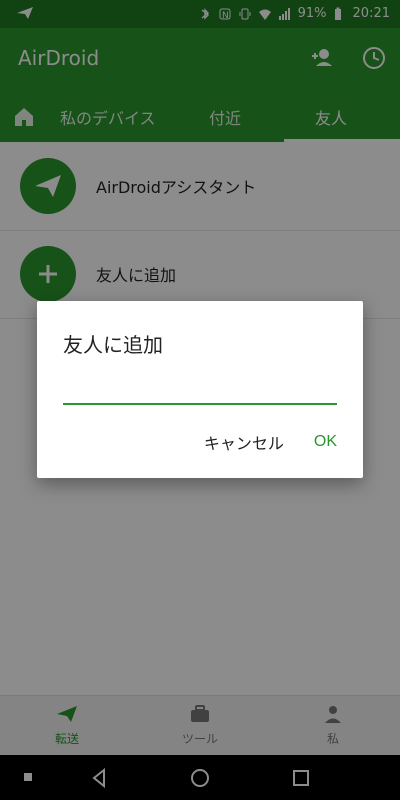  I want to click on dialog-actions: キャンセル OK, so click(270, 442).